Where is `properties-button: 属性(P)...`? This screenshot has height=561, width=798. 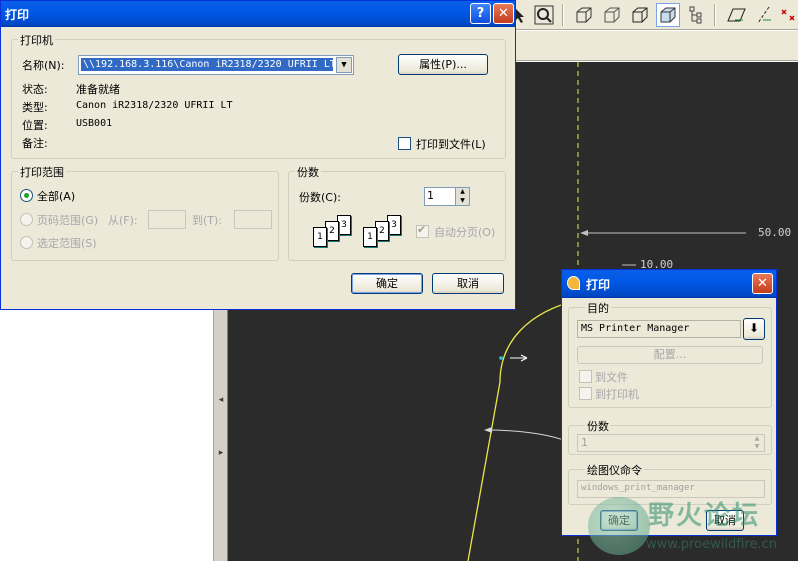 properties-button: 属性(P)... is located at coordinates (443, 64).